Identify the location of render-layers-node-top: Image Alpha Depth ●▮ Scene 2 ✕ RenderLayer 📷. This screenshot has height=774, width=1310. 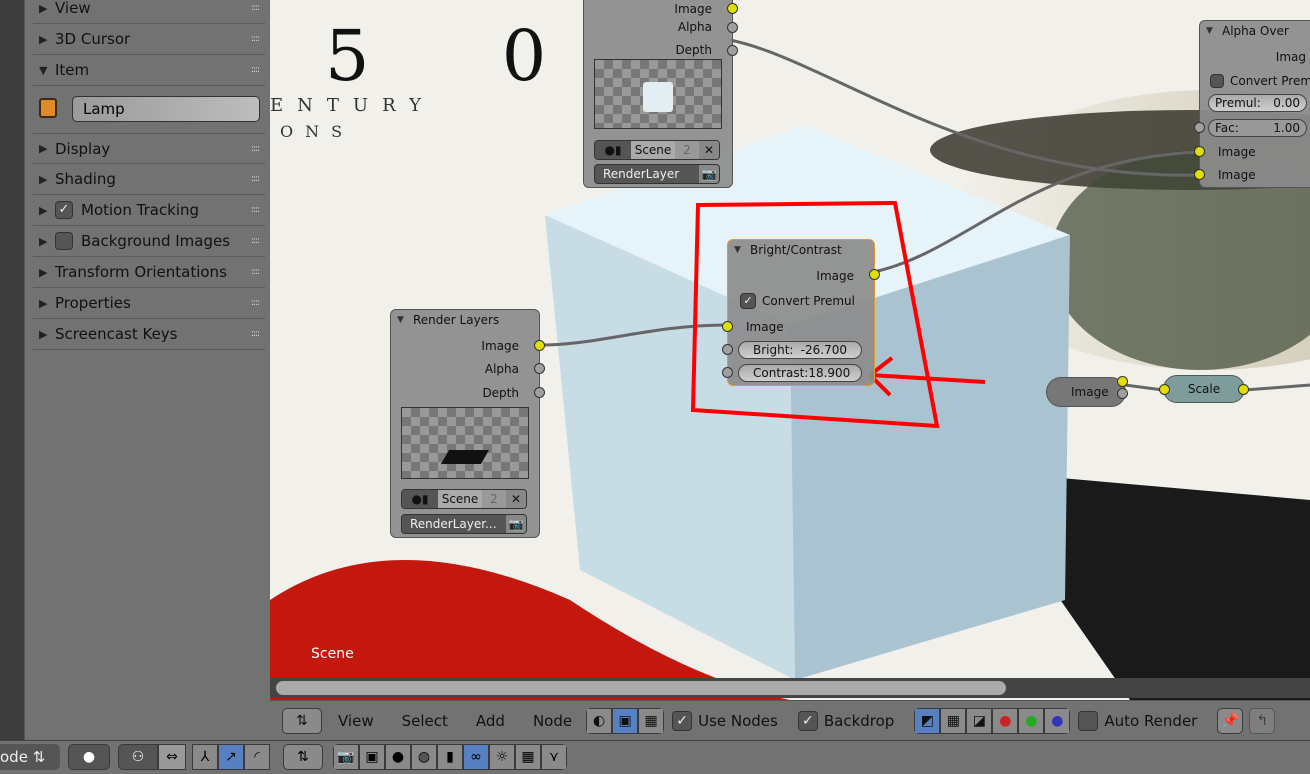
(660, 94).